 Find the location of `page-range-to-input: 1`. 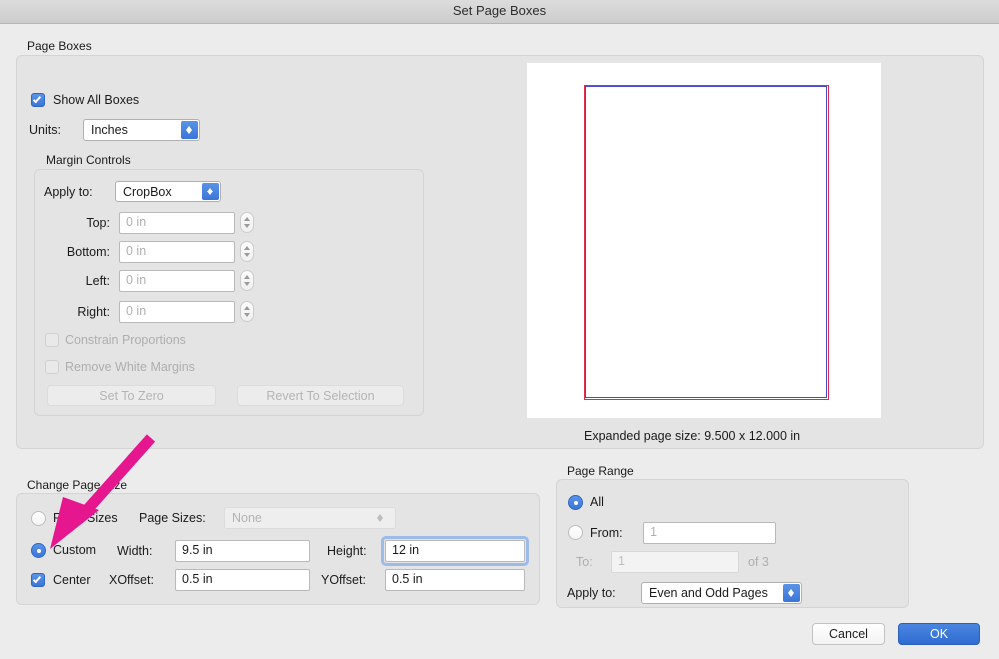

page-range-to-input: 1 is located at coordinates (675, 562).